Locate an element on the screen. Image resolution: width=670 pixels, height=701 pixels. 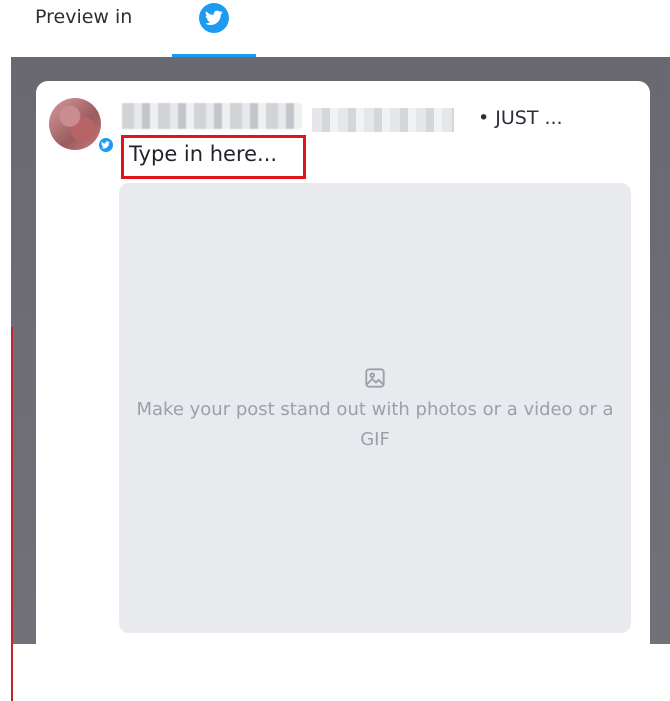
tab-twitter is located at coordinates (214, 28).